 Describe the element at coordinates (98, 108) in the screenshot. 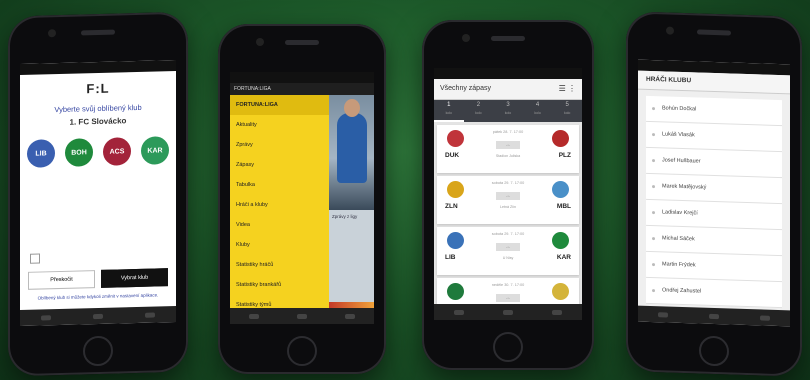

I see `choose-club-prompt: Vyberte svůj oblíbený klub` at that location.